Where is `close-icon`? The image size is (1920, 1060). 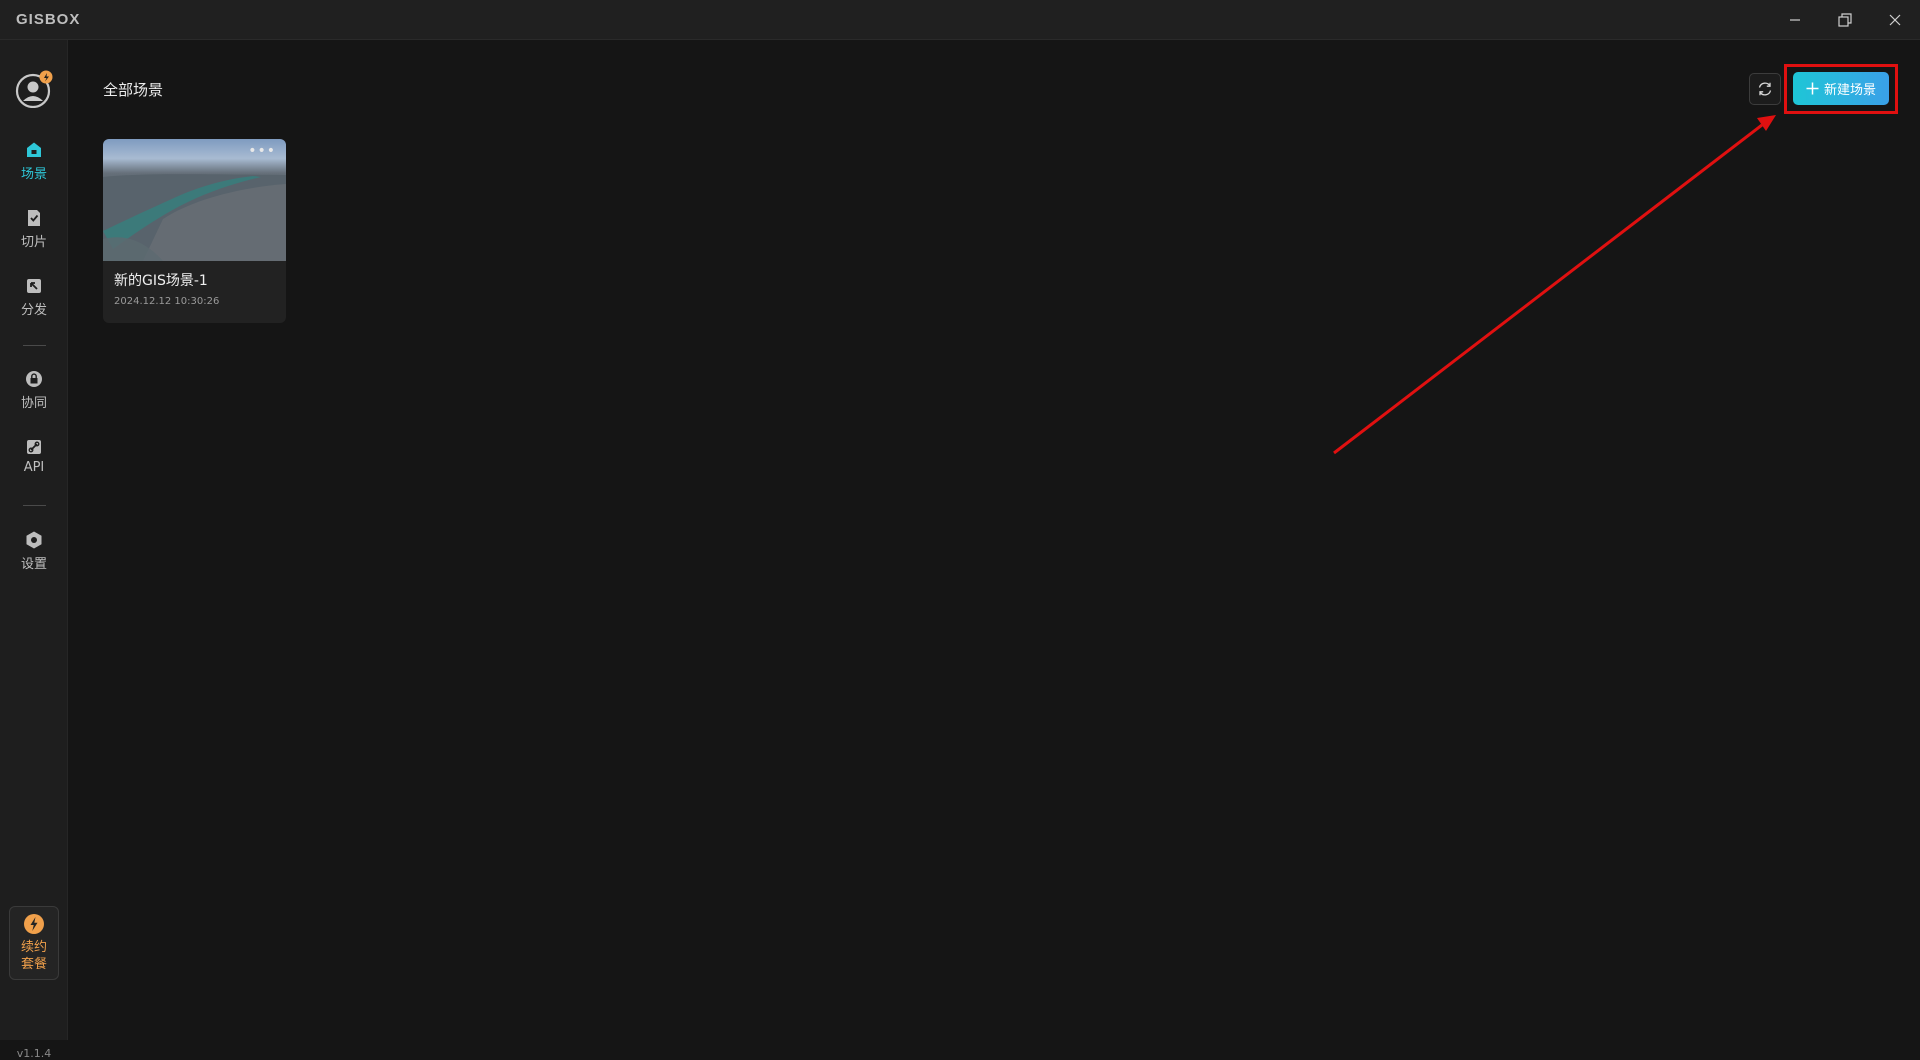
close-icon is located at coordinates (1895, 20).